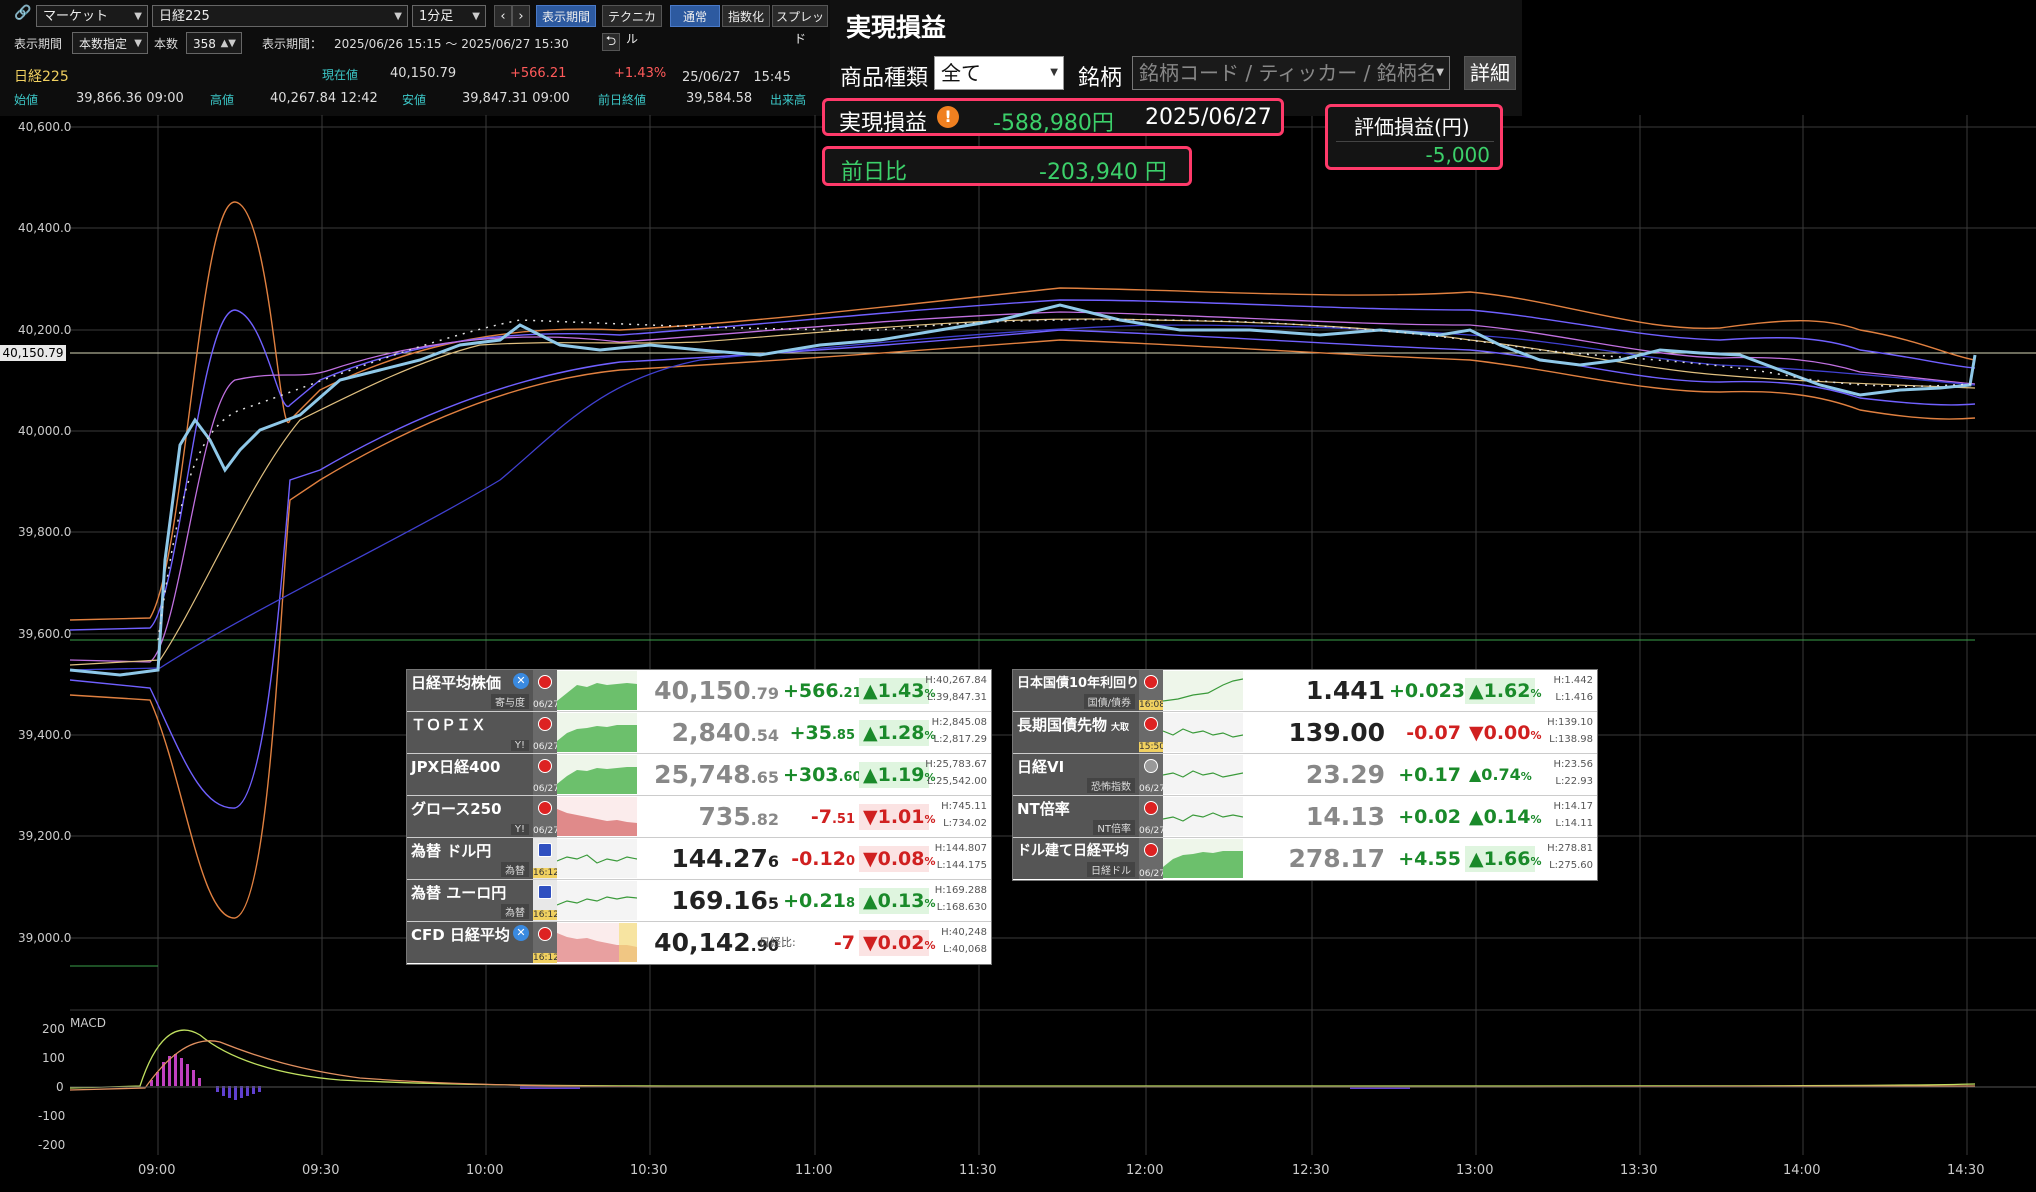 This screenshot has height=1192, width=2036. What do you see at coordinates (503, 16) in the screenshot?
I see `prev-button: ‹` at bounding box center [503, 16].